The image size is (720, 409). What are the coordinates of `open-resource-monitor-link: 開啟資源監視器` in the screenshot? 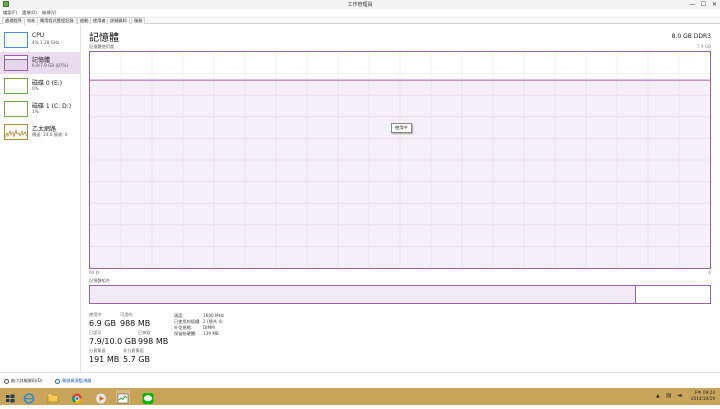 It's located at (73, 381).